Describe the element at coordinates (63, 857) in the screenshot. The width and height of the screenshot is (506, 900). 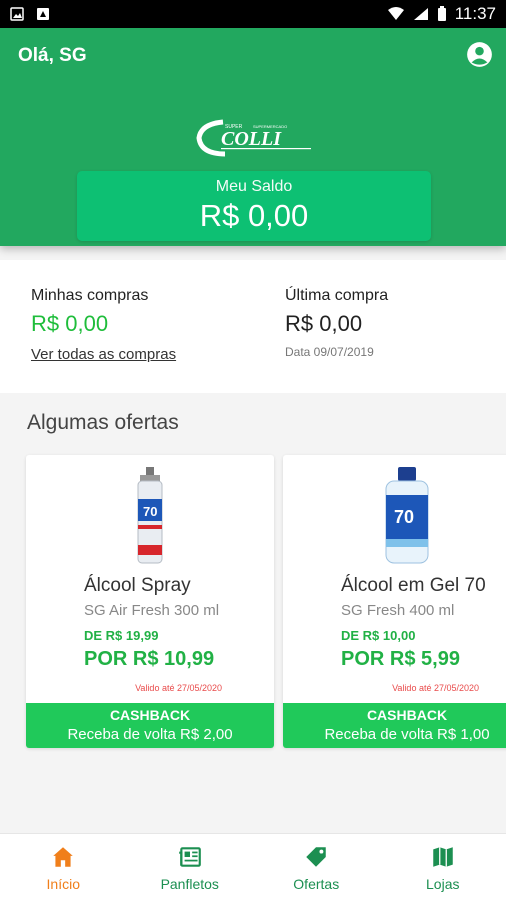
I see `home-icon` at that location.